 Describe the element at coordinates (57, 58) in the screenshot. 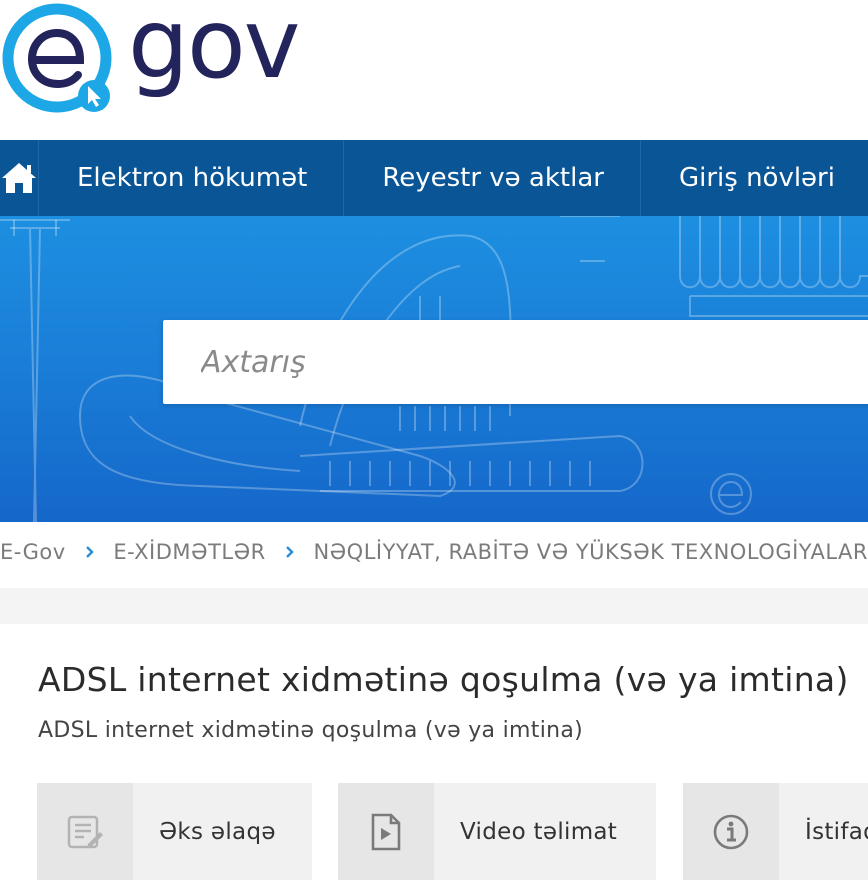

I see `egov-logo-mark-icon` at that location.